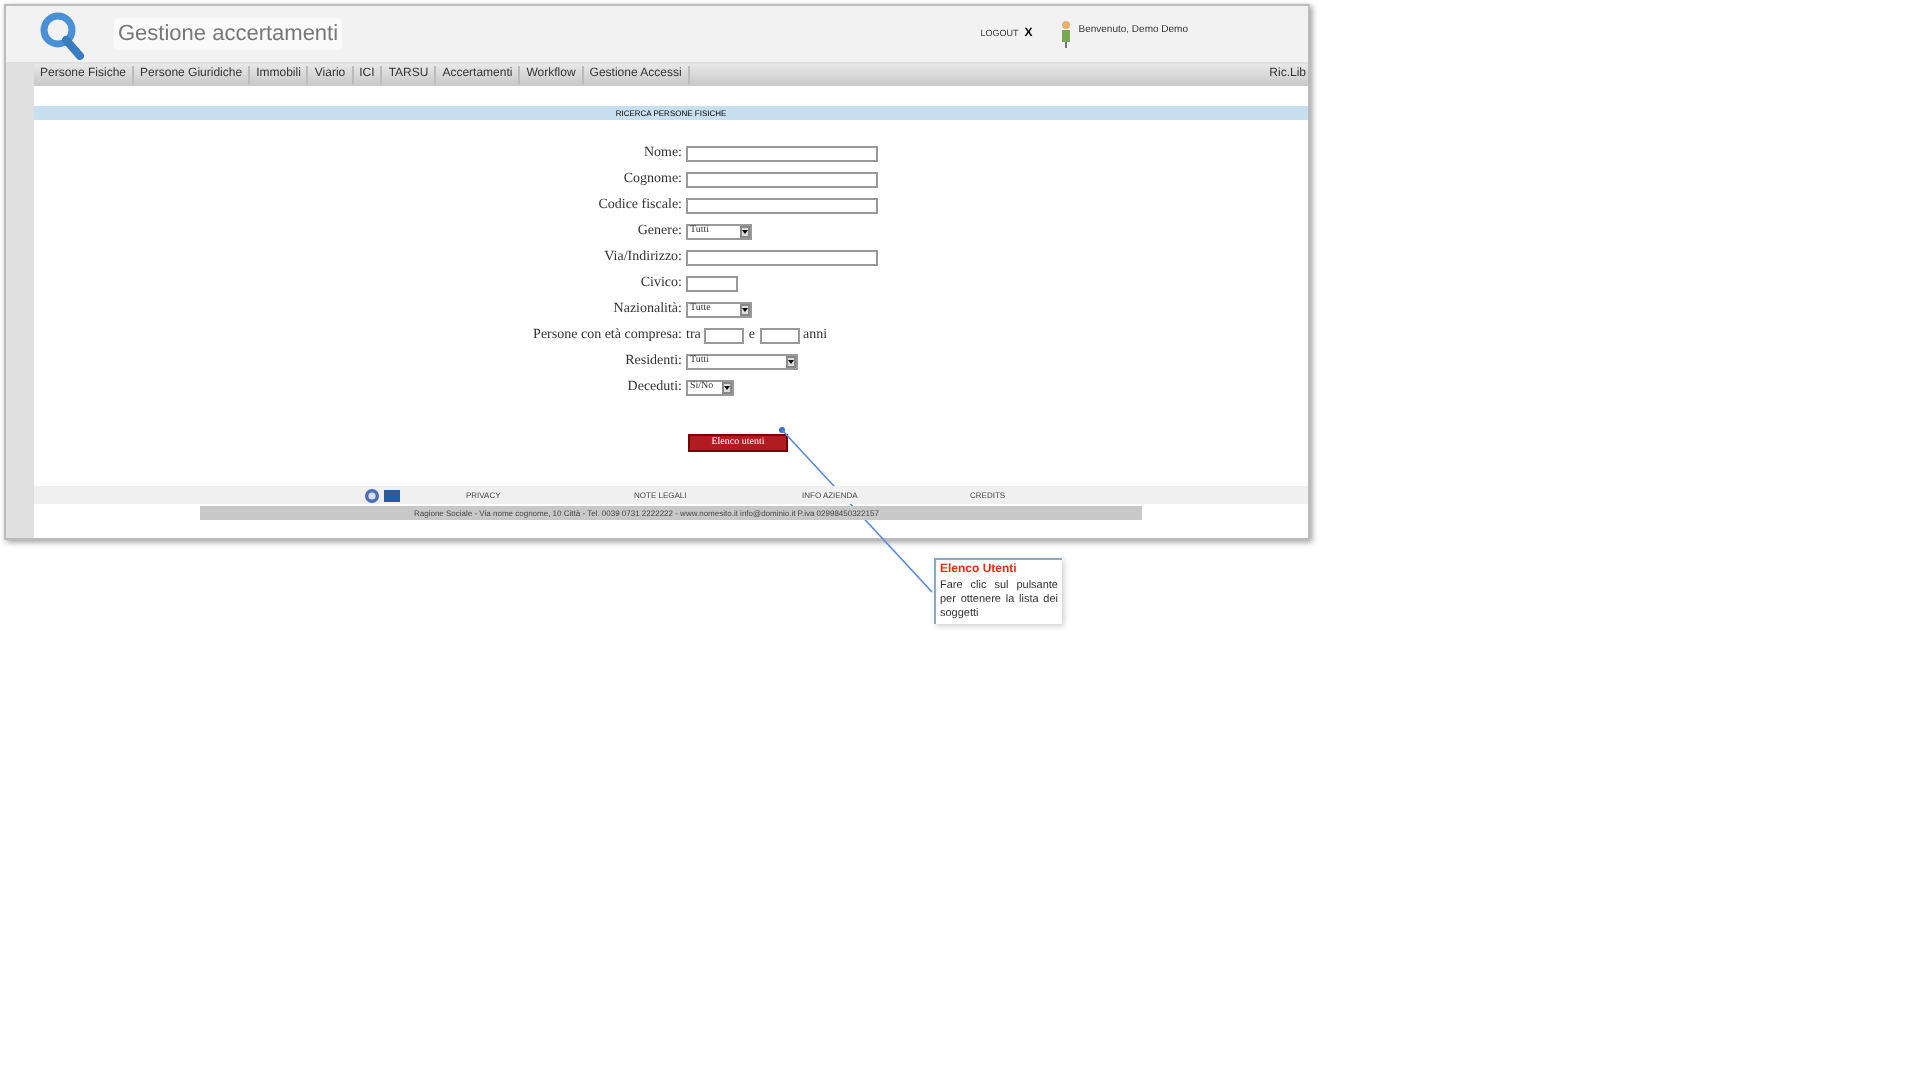 The width and height of the screenshot is (1920, 1080). I want to click on search-icon, so click(62, 34).